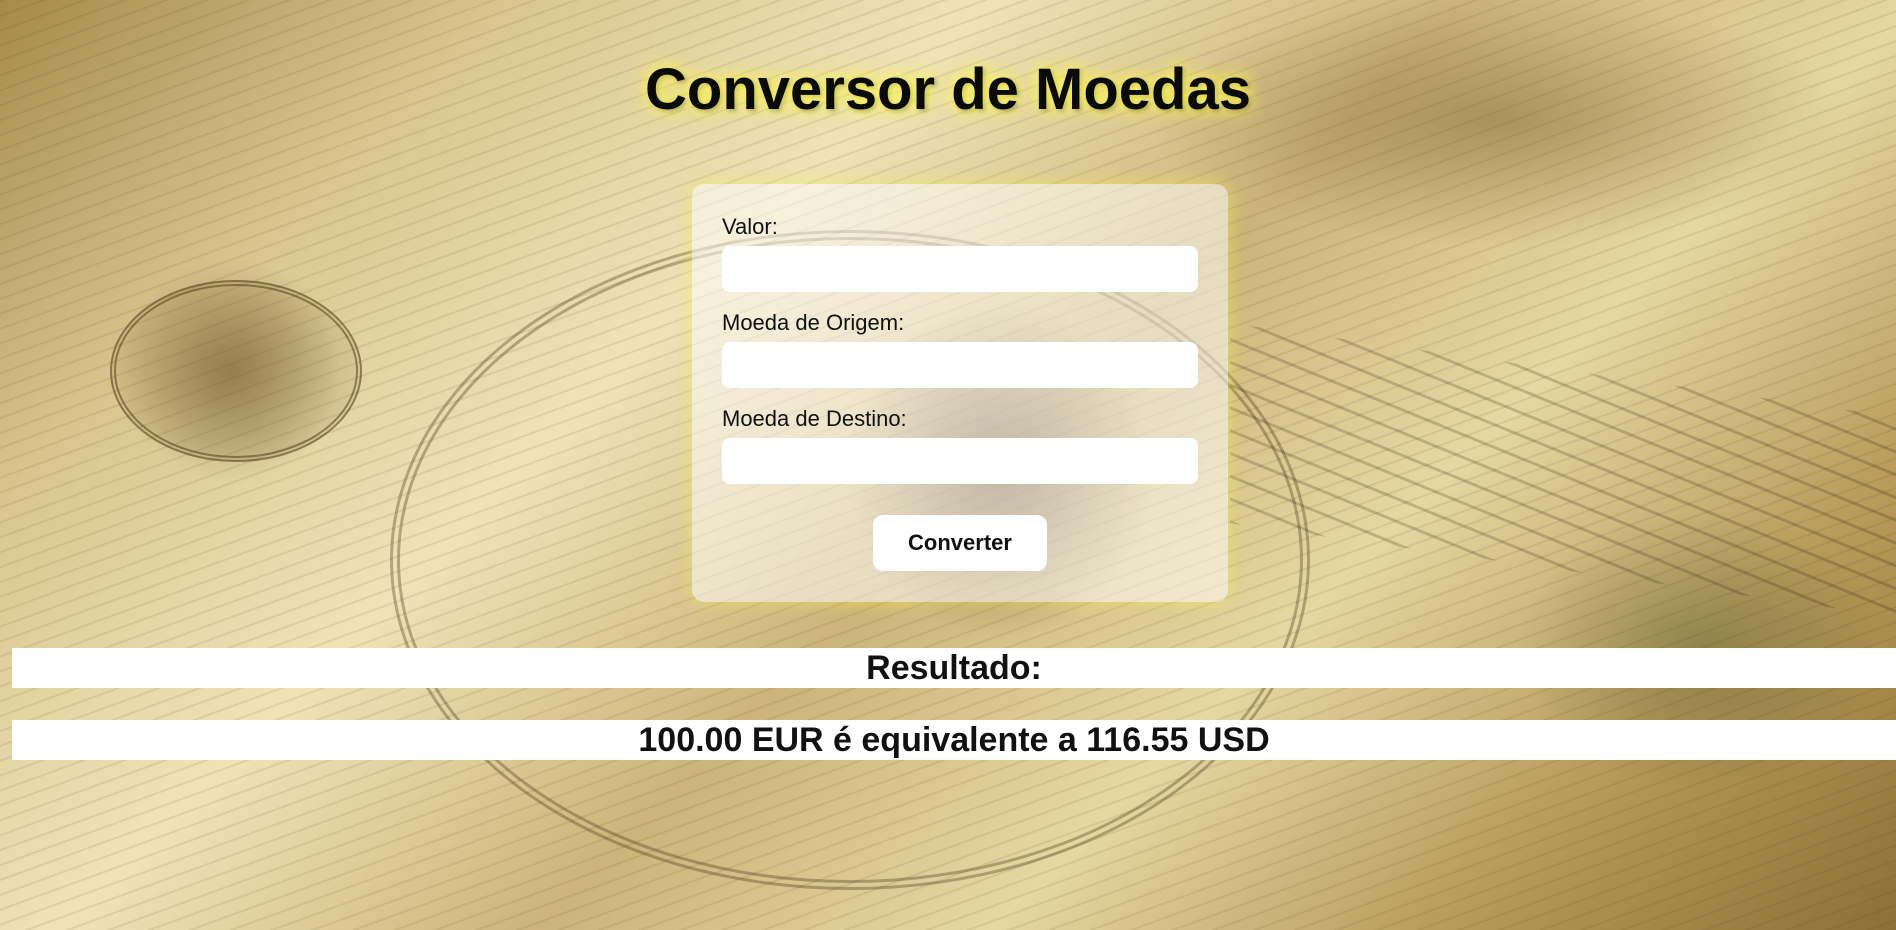 The width and height of the screenshot is (1896, 930). Describe the element at coordinates (954, 668) in the screenshot. I see `result-heading: Resultado:` at that location.